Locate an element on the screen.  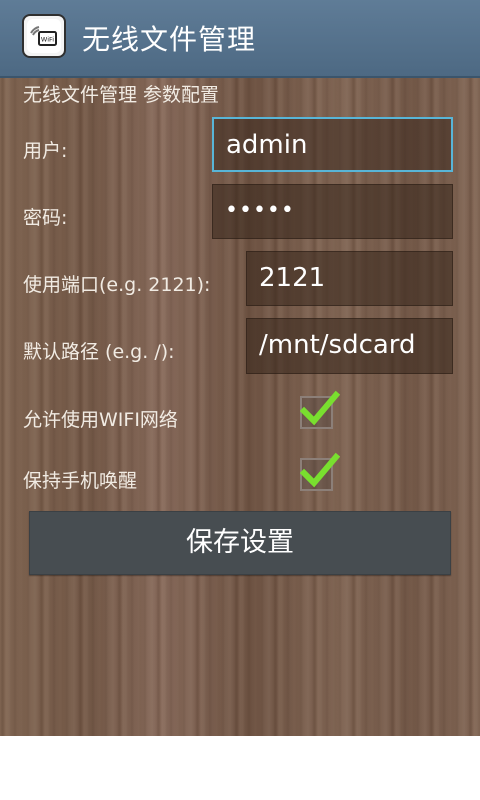
wifi-file-icon-graphic: WiFi is located at coordinates (44, 36).